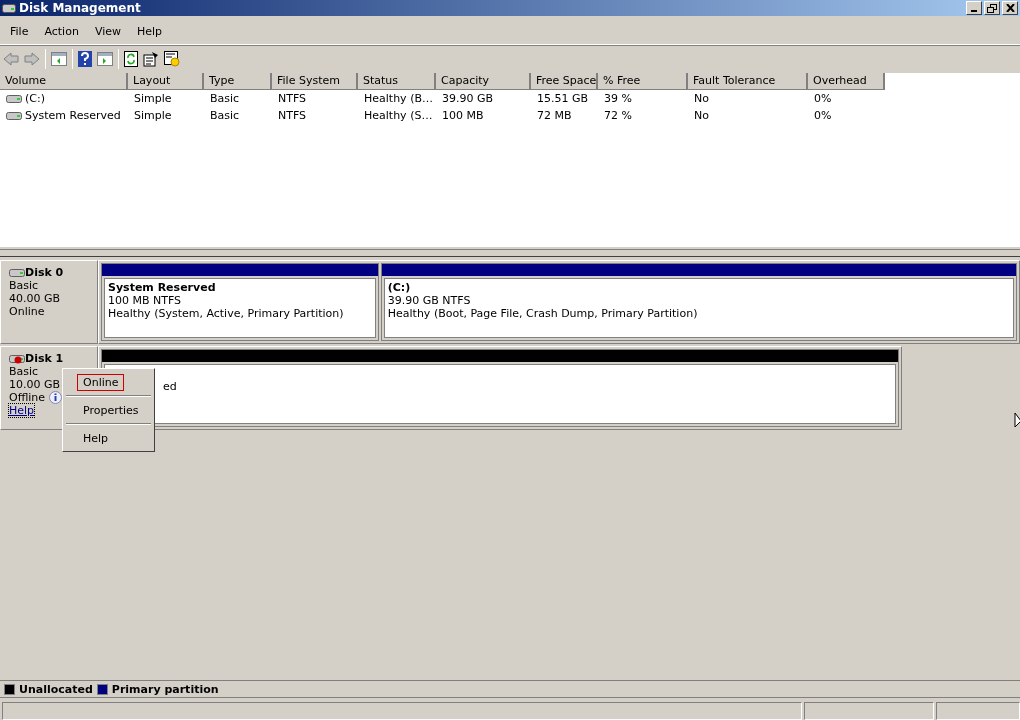 The width and height of the screenshot is (1020, 720). Describe the element at coordinates (170, 386) in the screenshot. I see `partition-detail: ed` at that location.